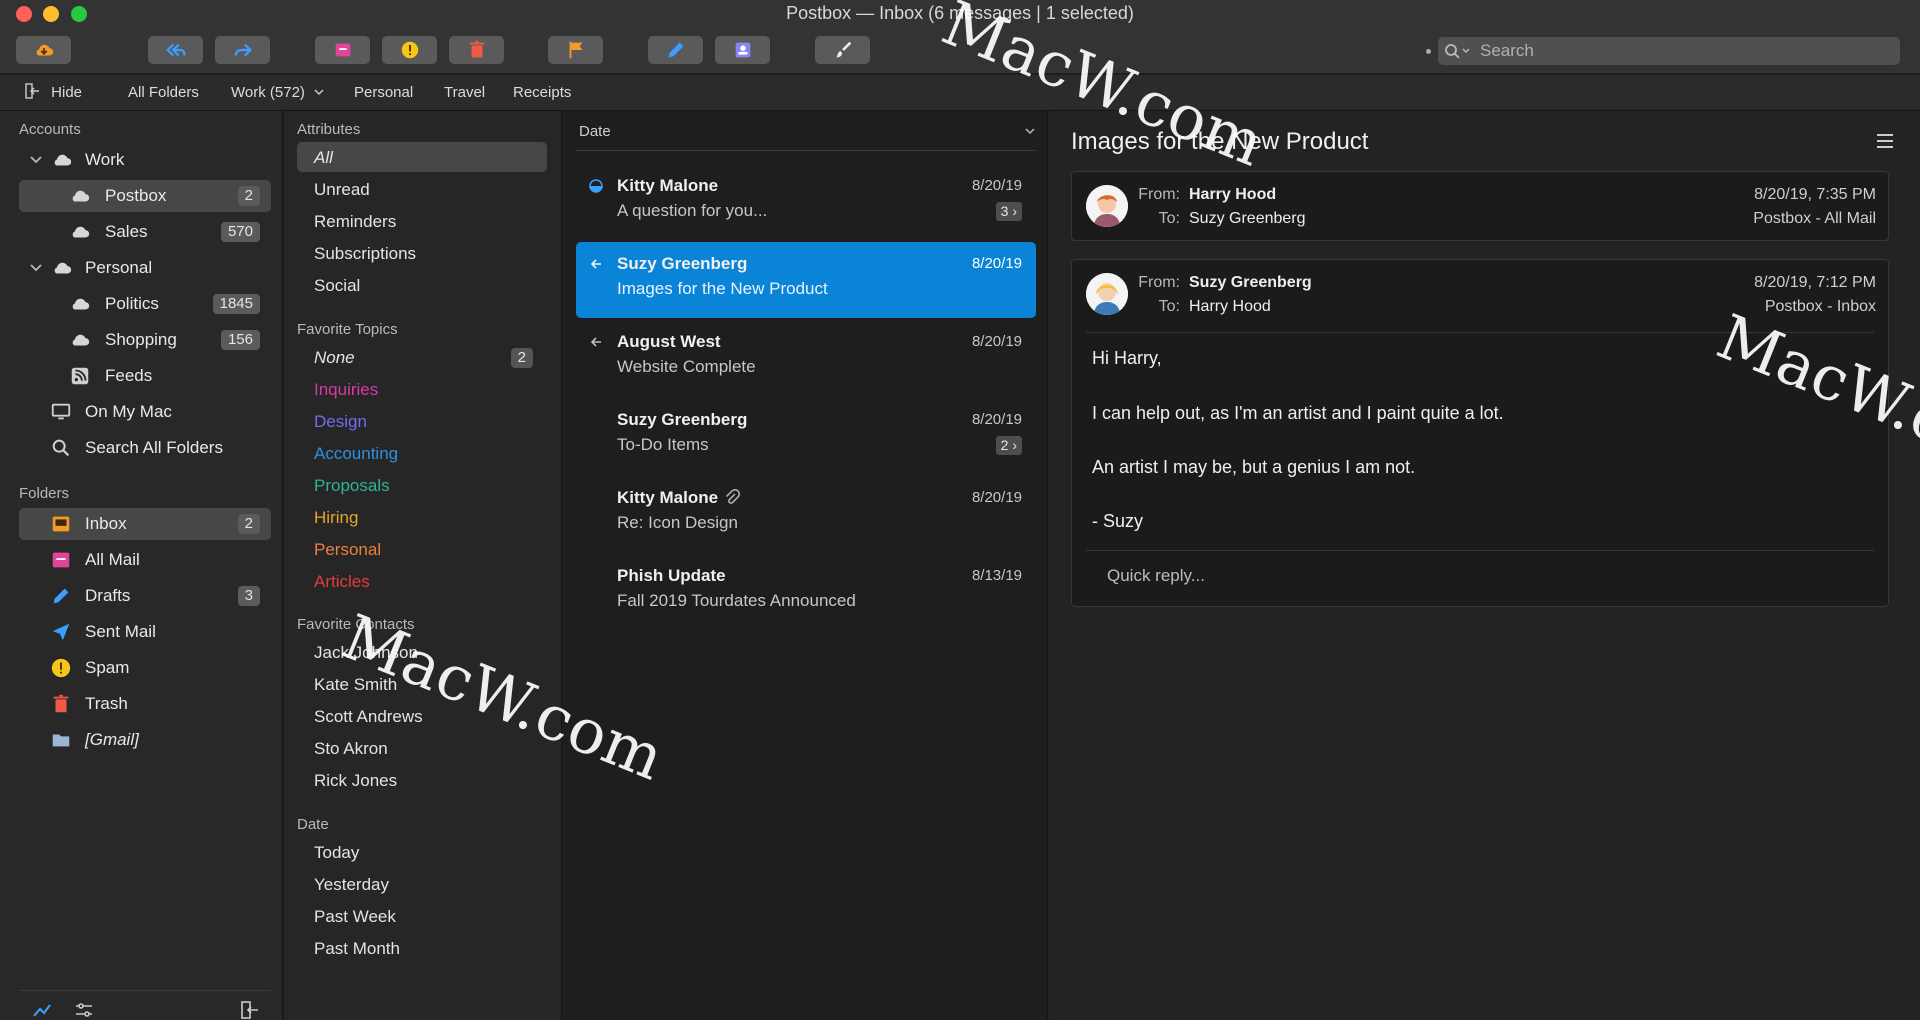 The width and height of the screenshot is (1920, 1020). I want to click on topic-articles: Articles, so click(342, 582).